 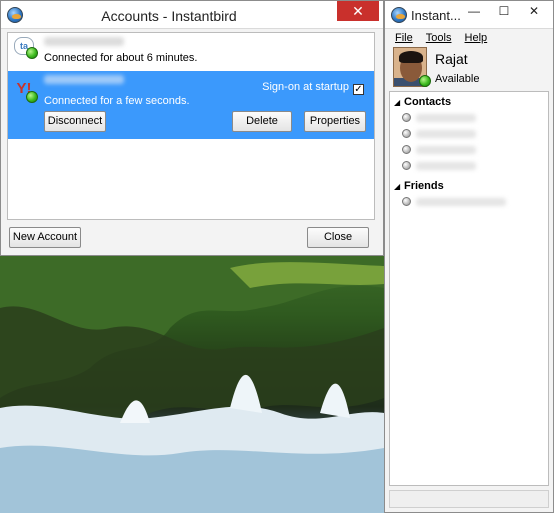 What do you see at coordinates (335, 121) in the screenshot?
I see `properties-button: Properties` at bounding box center [335, 121].